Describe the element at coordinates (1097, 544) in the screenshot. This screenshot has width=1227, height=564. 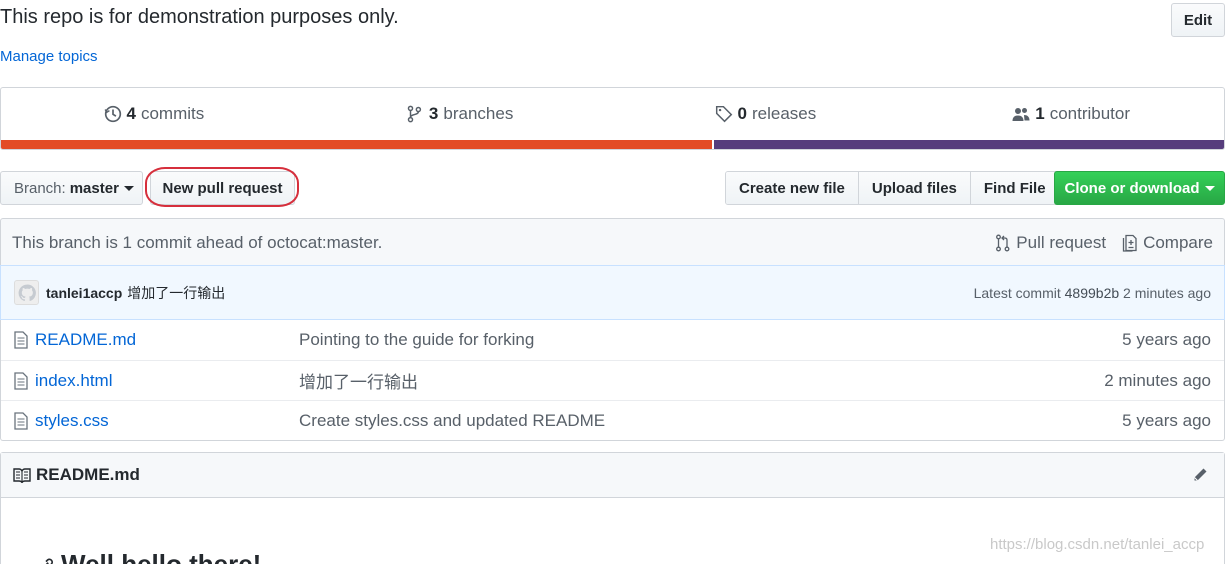
I see `watermark: https://blog.csdn.net/tanlei_accp` at that location.